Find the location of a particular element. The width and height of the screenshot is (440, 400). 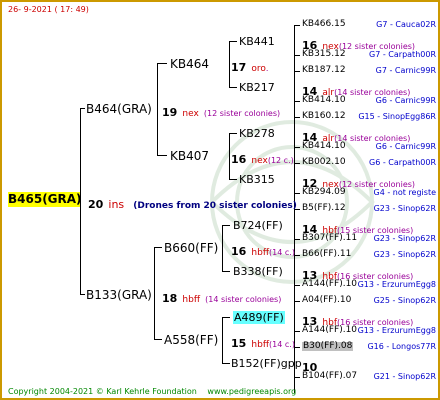

gen3-node: B724(FF) is located at coordinates (258, 225).